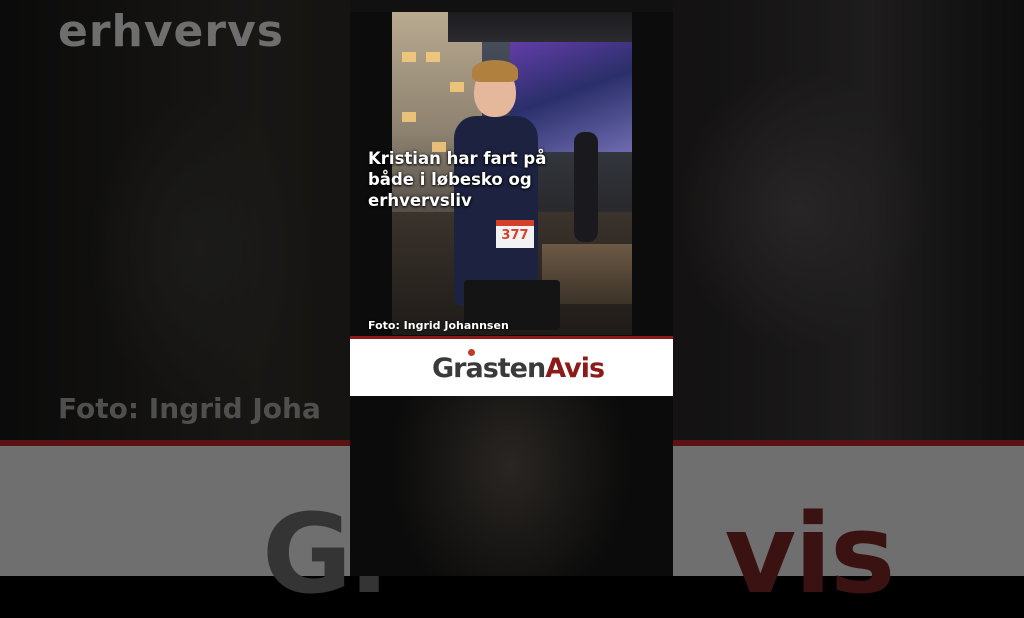 This screenshot has width=1024, height=618. What do you see at coordinates (171, 31) in the screenshot?
I see `background-title-text: erhvervs` at bounding box center [171, 31].